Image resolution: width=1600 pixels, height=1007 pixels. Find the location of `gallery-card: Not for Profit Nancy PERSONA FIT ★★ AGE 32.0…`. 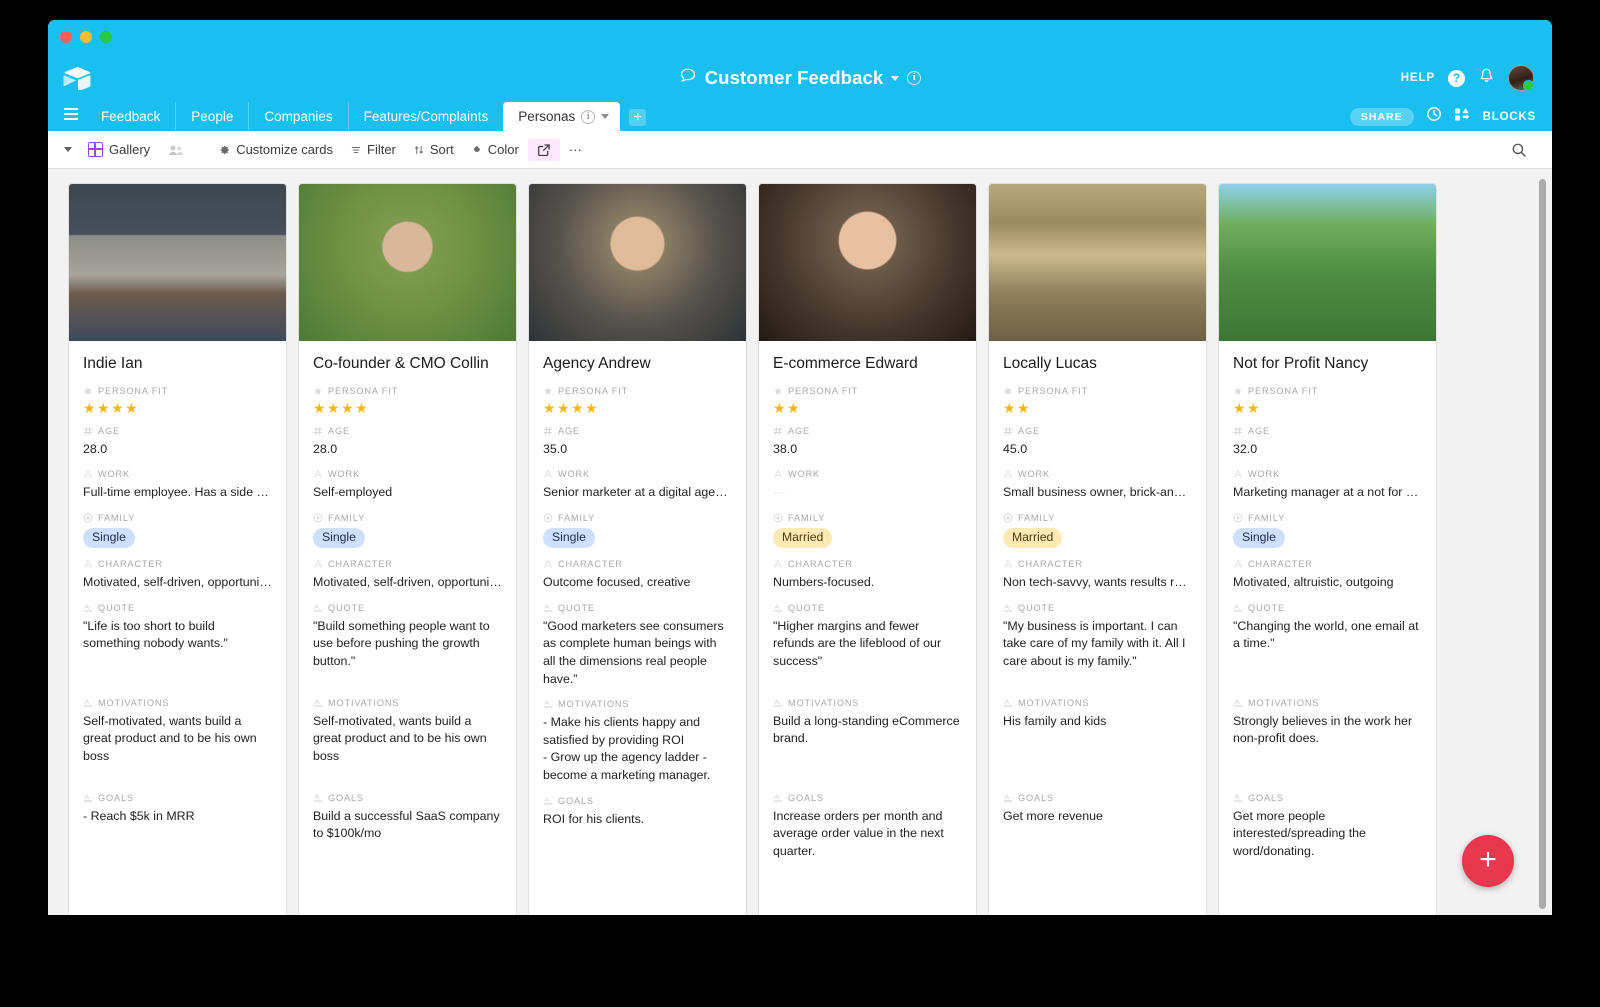

gallery-card: Not for Profit Nancy PERSONA FIT ★★ AGE 32.0… is located at coordinates (1327, 549).